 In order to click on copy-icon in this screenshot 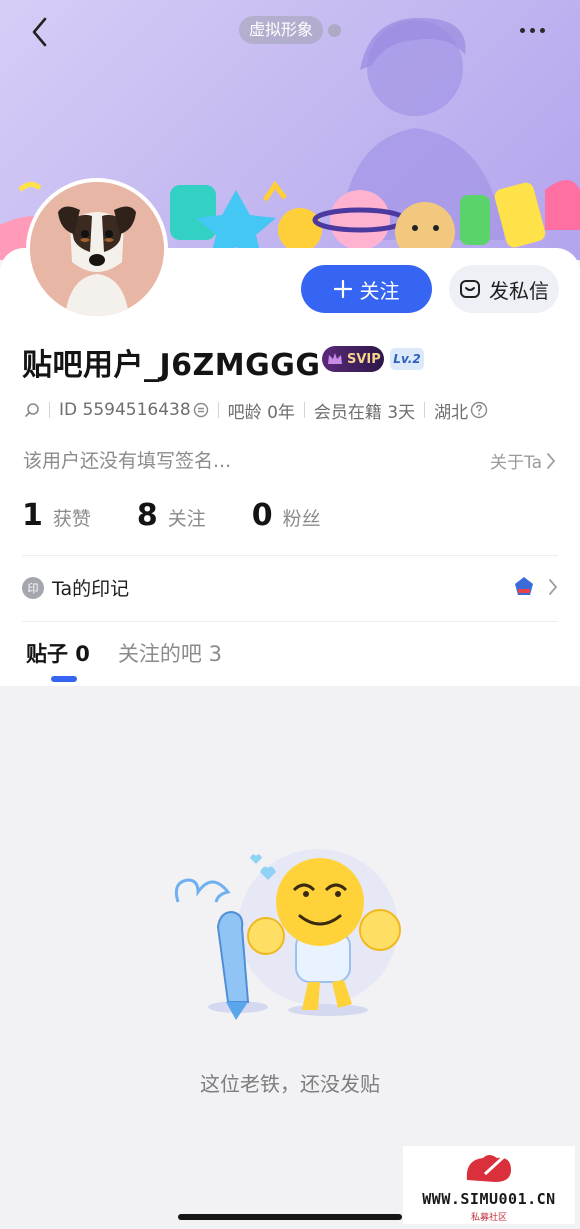, I will do `click(201, 410)`.